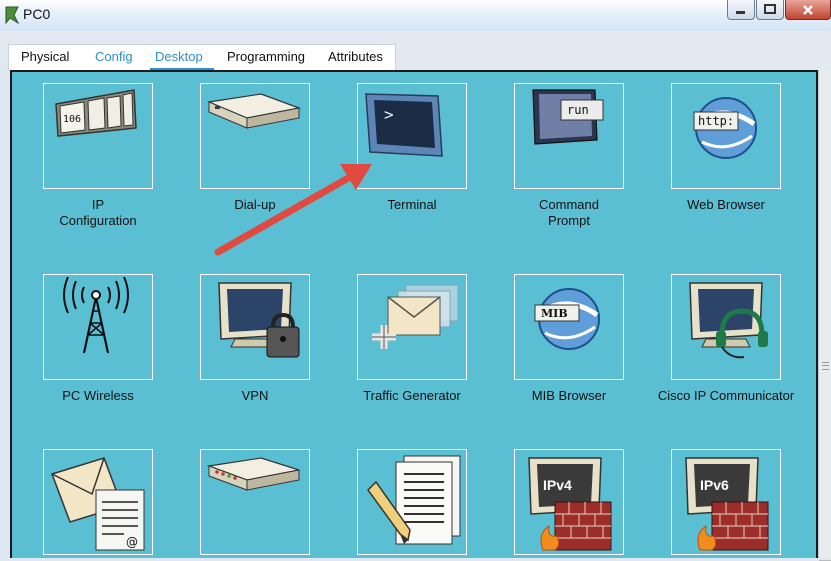 Image resolution: width=831 pixels, height=561 pixels. I want to click on maximize-button, so click(770, 10).